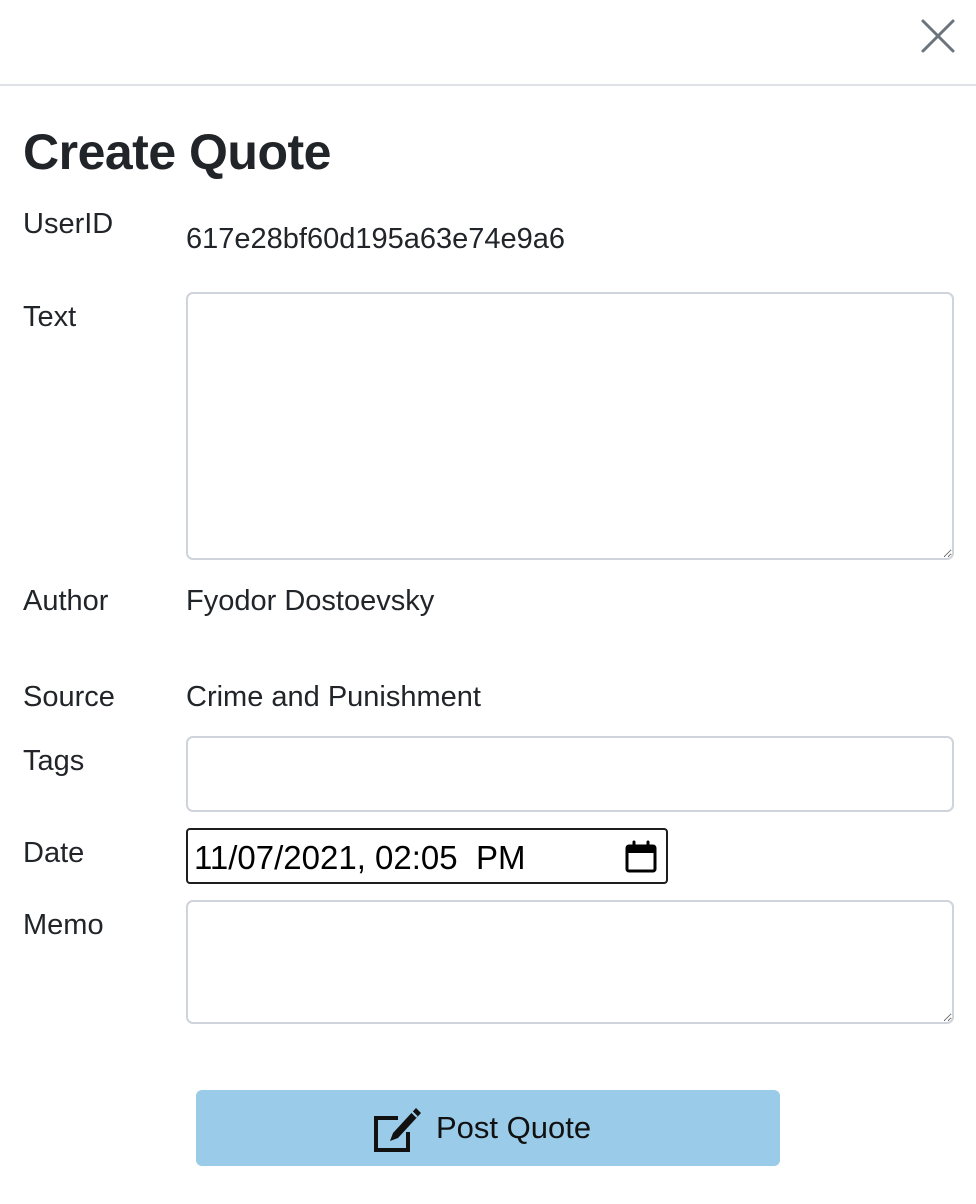 Image resolution: width=976 pixels, height=1204 pixels. Describe the element at coordinates (310, 601) in the screenshot. I see `author-value: Fyodor Dostoevsky` at that location.